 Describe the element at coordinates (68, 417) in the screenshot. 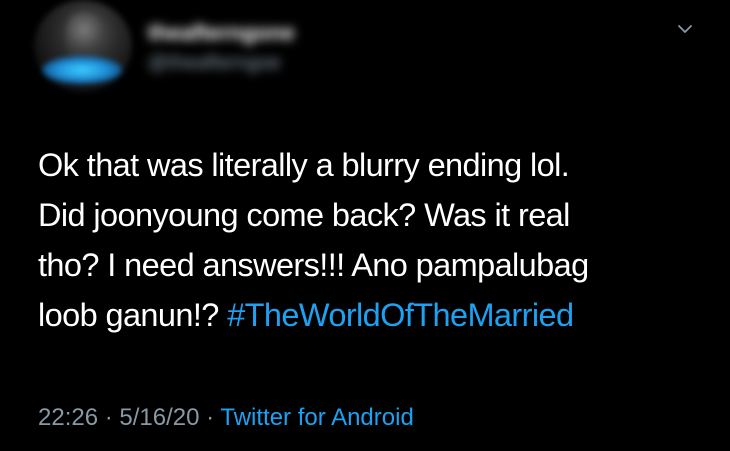

I see `tweet-time: 22:26` at that location.